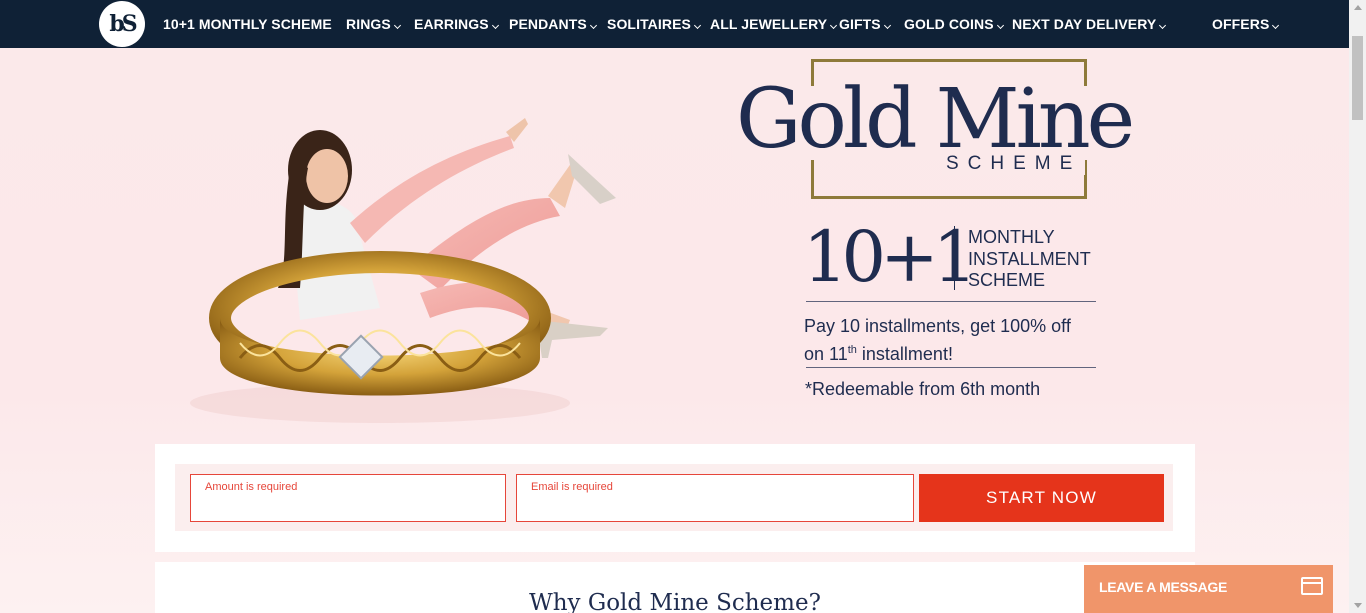  Describe the element at coordinates (1014, 164) in the screenshot. I see `hero-subtitle: SCHEME` at that location.